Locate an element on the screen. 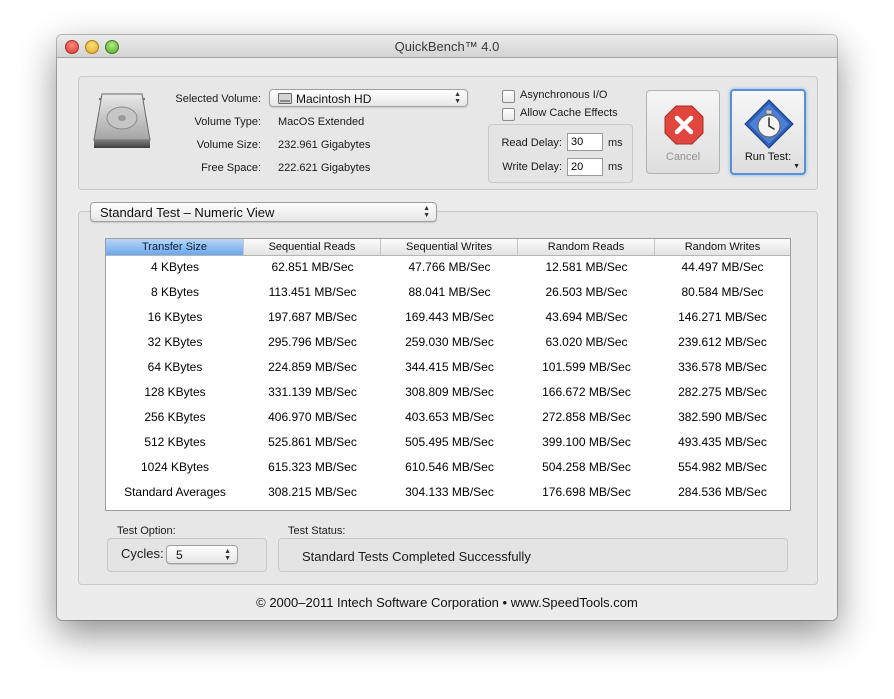 The height and width of the screenshot is (699, 894). throughput-cell: 308.809 MB/Sec is located at coordinates (449, 392).